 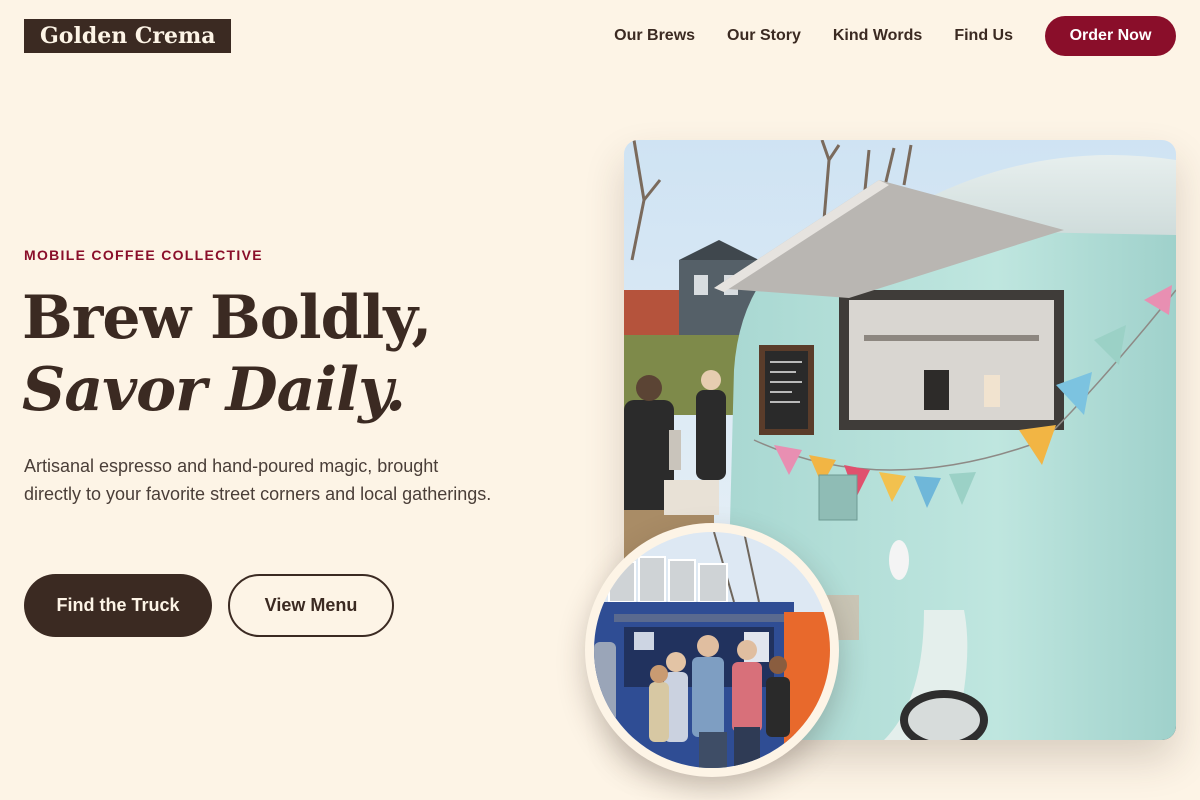 What do you see at coordinates (654, 36) in the screenshot?
I see `nav-link-our-brews: Our Brews` at bounding box center [654, 36].